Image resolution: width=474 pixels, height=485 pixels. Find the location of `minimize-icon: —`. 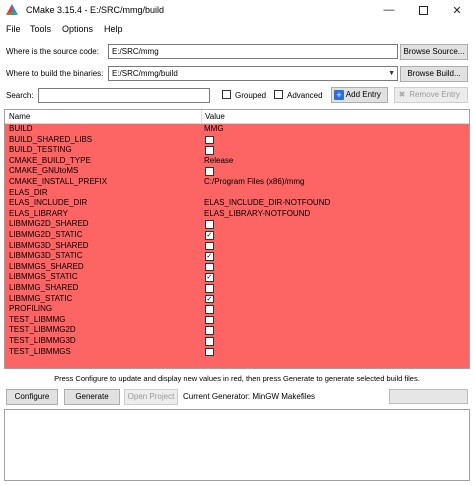

minimize-icon: — is located at coordinates (389, 10).